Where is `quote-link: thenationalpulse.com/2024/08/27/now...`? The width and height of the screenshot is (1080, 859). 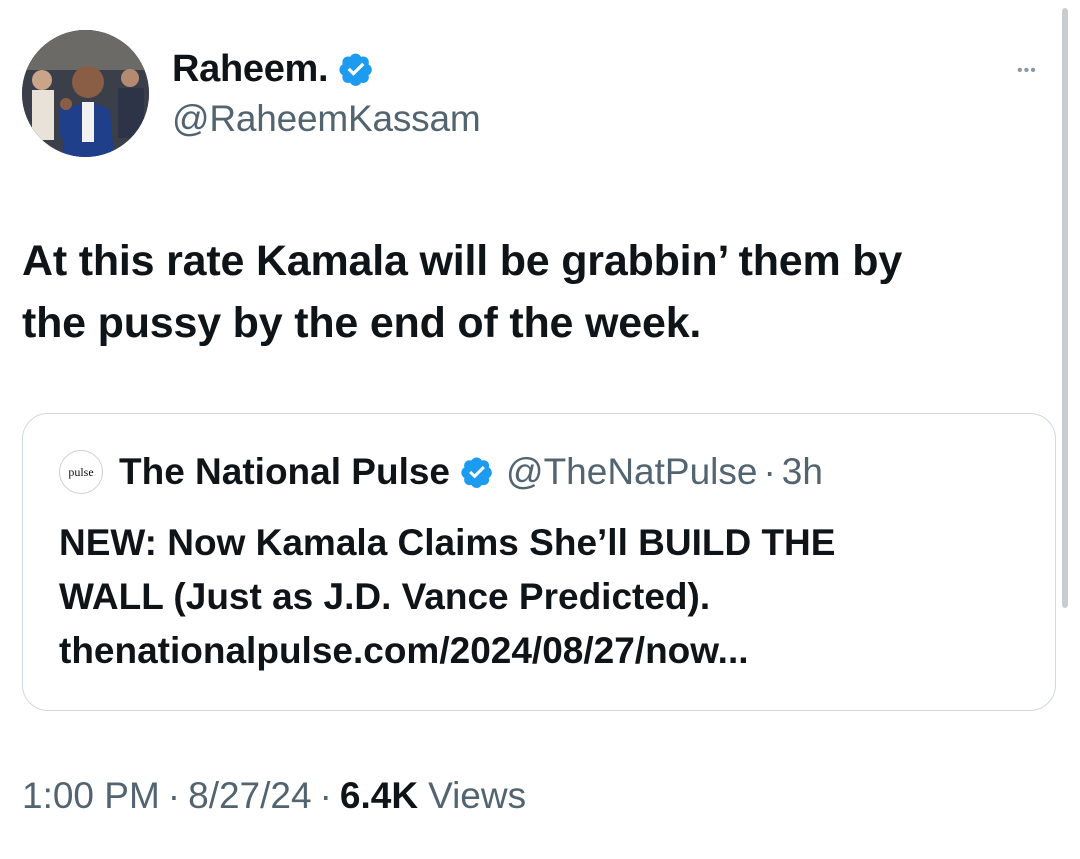 quote-link: thenationalpulse.com/2024/08/27/now... is located at coordinates (549, 651).